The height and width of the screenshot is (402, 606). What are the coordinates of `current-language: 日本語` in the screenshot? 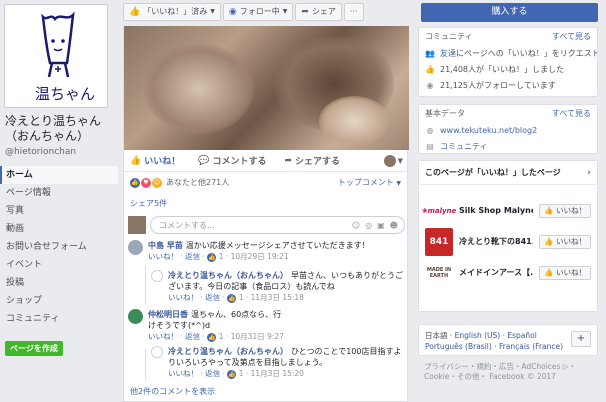 It's located at (436, 335).